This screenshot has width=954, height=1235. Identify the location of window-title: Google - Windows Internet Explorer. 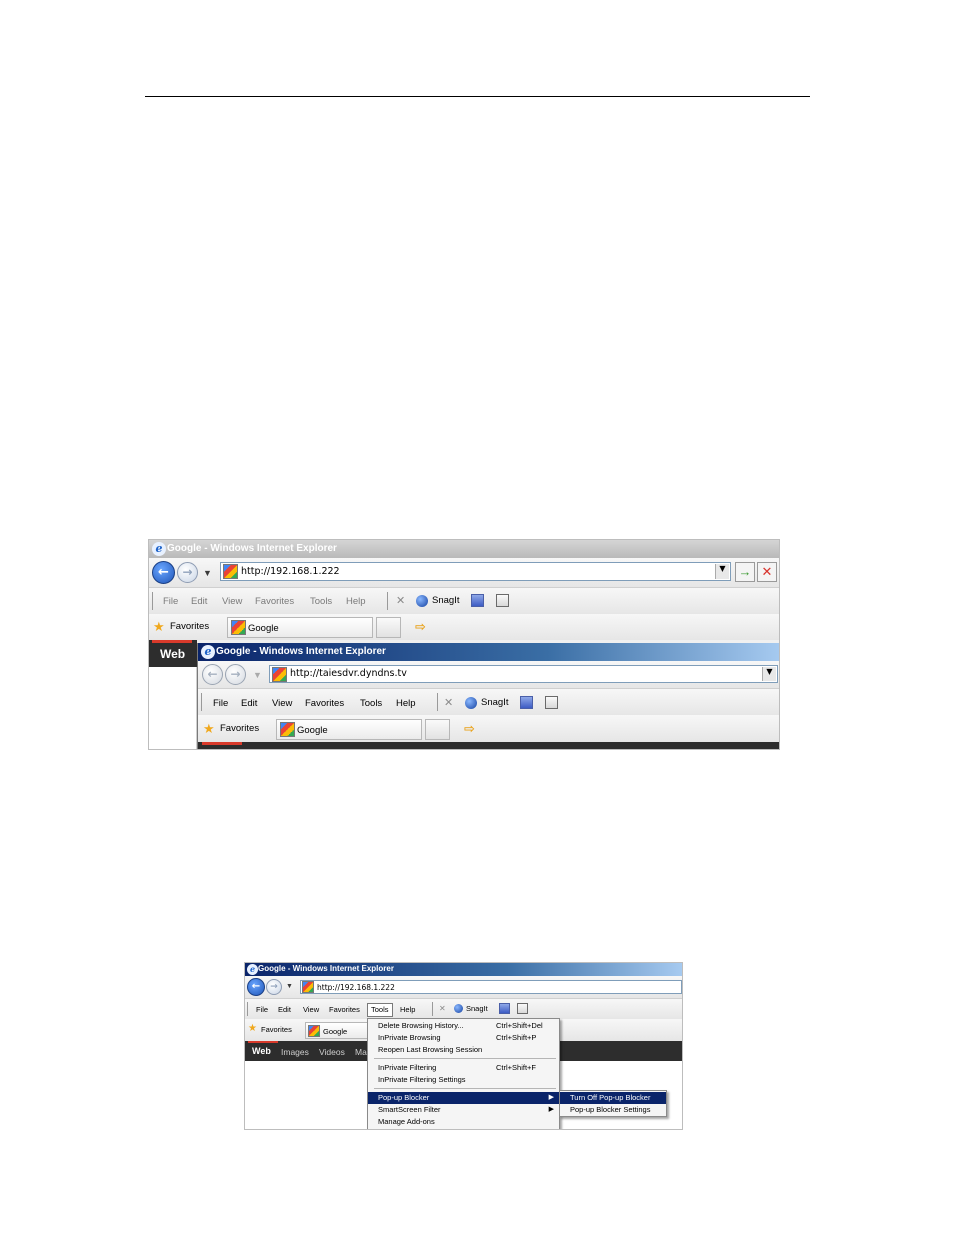
(326, 968).